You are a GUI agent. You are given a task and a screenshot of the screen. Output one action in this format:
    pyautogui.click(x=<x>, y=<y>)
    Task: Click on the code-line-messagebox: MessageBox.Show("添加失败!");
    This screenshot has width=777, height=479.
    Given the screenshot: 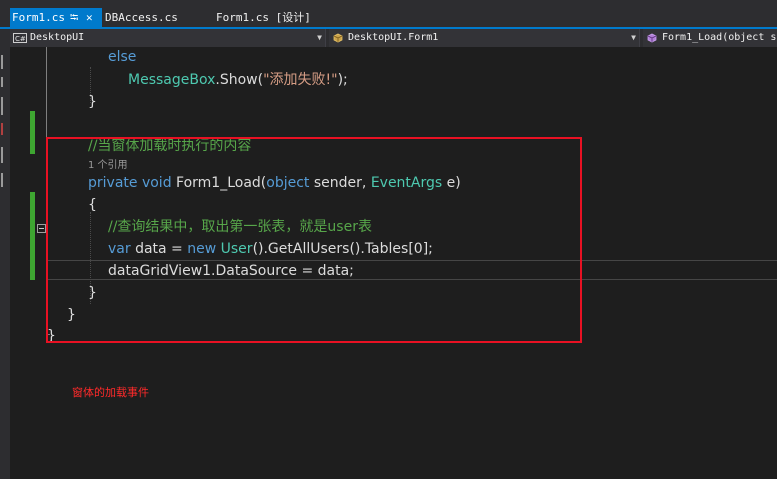 What is the action you would take?
    pyautogui.click(x=238, y=80)
    